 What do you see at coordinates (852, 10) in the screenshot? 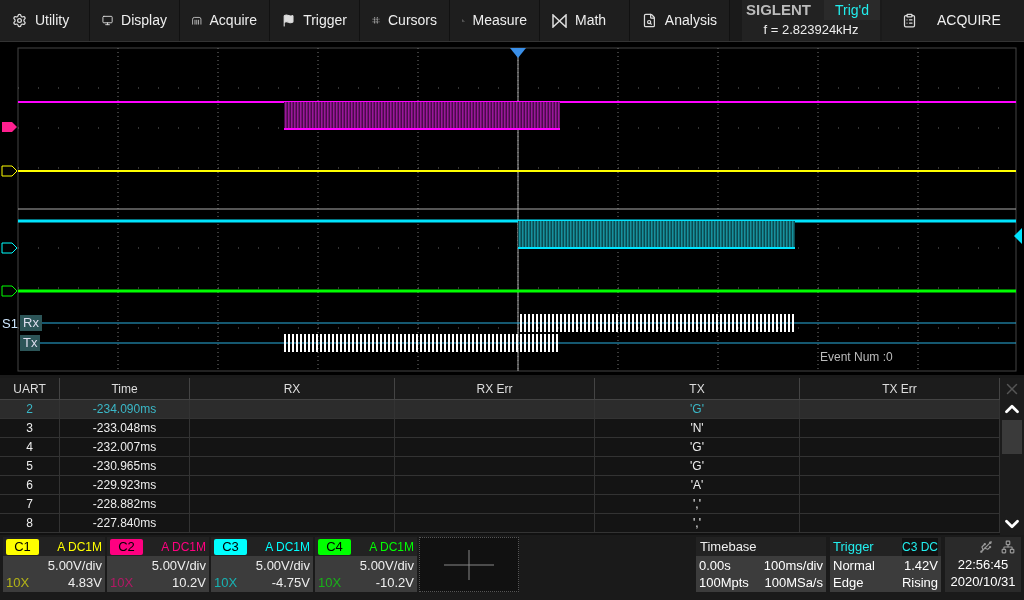
I see `trigger-status: Trig'd` at bounding box center [852, 10].